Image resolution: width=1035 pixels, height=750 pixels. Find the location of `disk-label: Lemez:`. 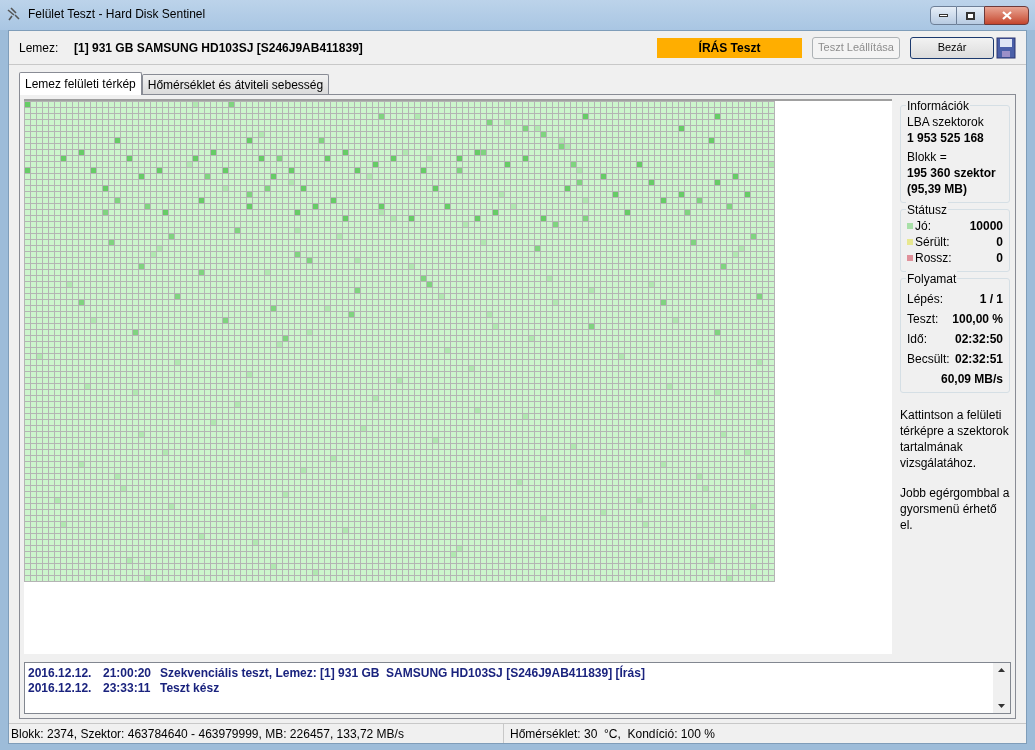

disk-label: Lemez: is located at coordinates (39, 48).